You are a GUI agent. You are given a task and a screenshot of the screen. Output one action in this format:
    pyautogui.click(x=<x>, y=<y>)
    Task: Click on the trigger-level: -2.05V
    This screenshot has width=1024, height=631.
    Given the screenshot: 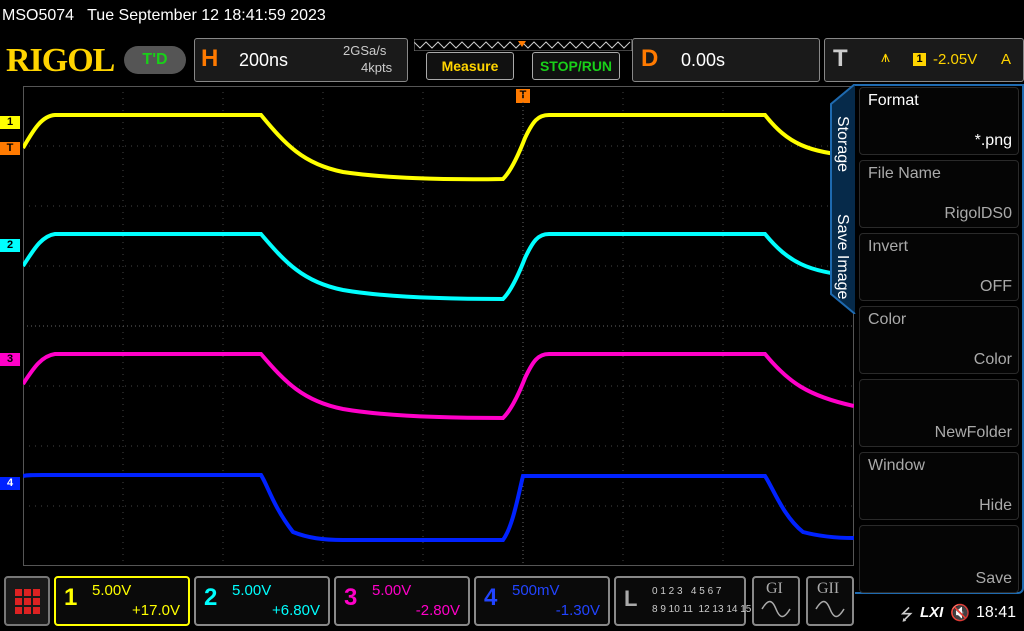 What is the action you would take?
    pyautogui.click(x=955, y=59)
    